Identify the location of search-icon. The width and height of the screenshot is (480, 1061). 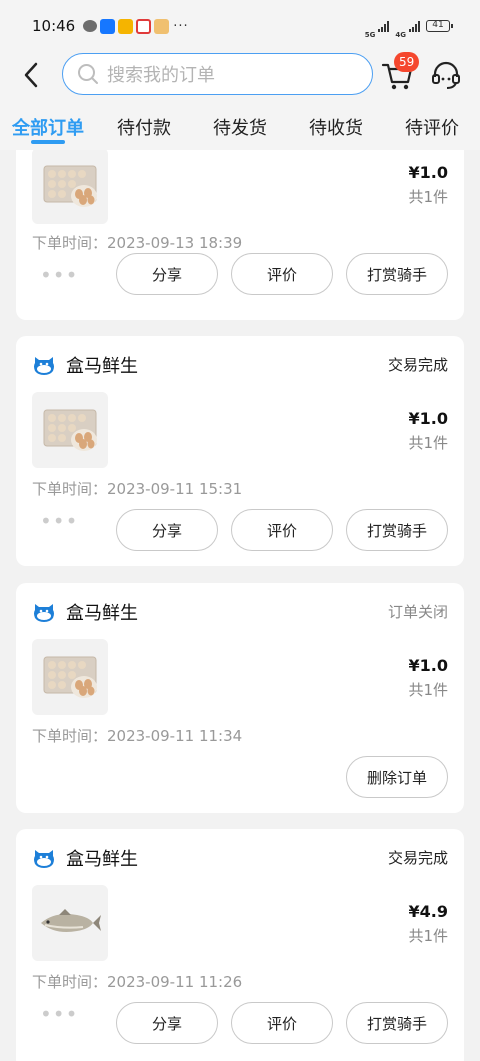
(88, 74).